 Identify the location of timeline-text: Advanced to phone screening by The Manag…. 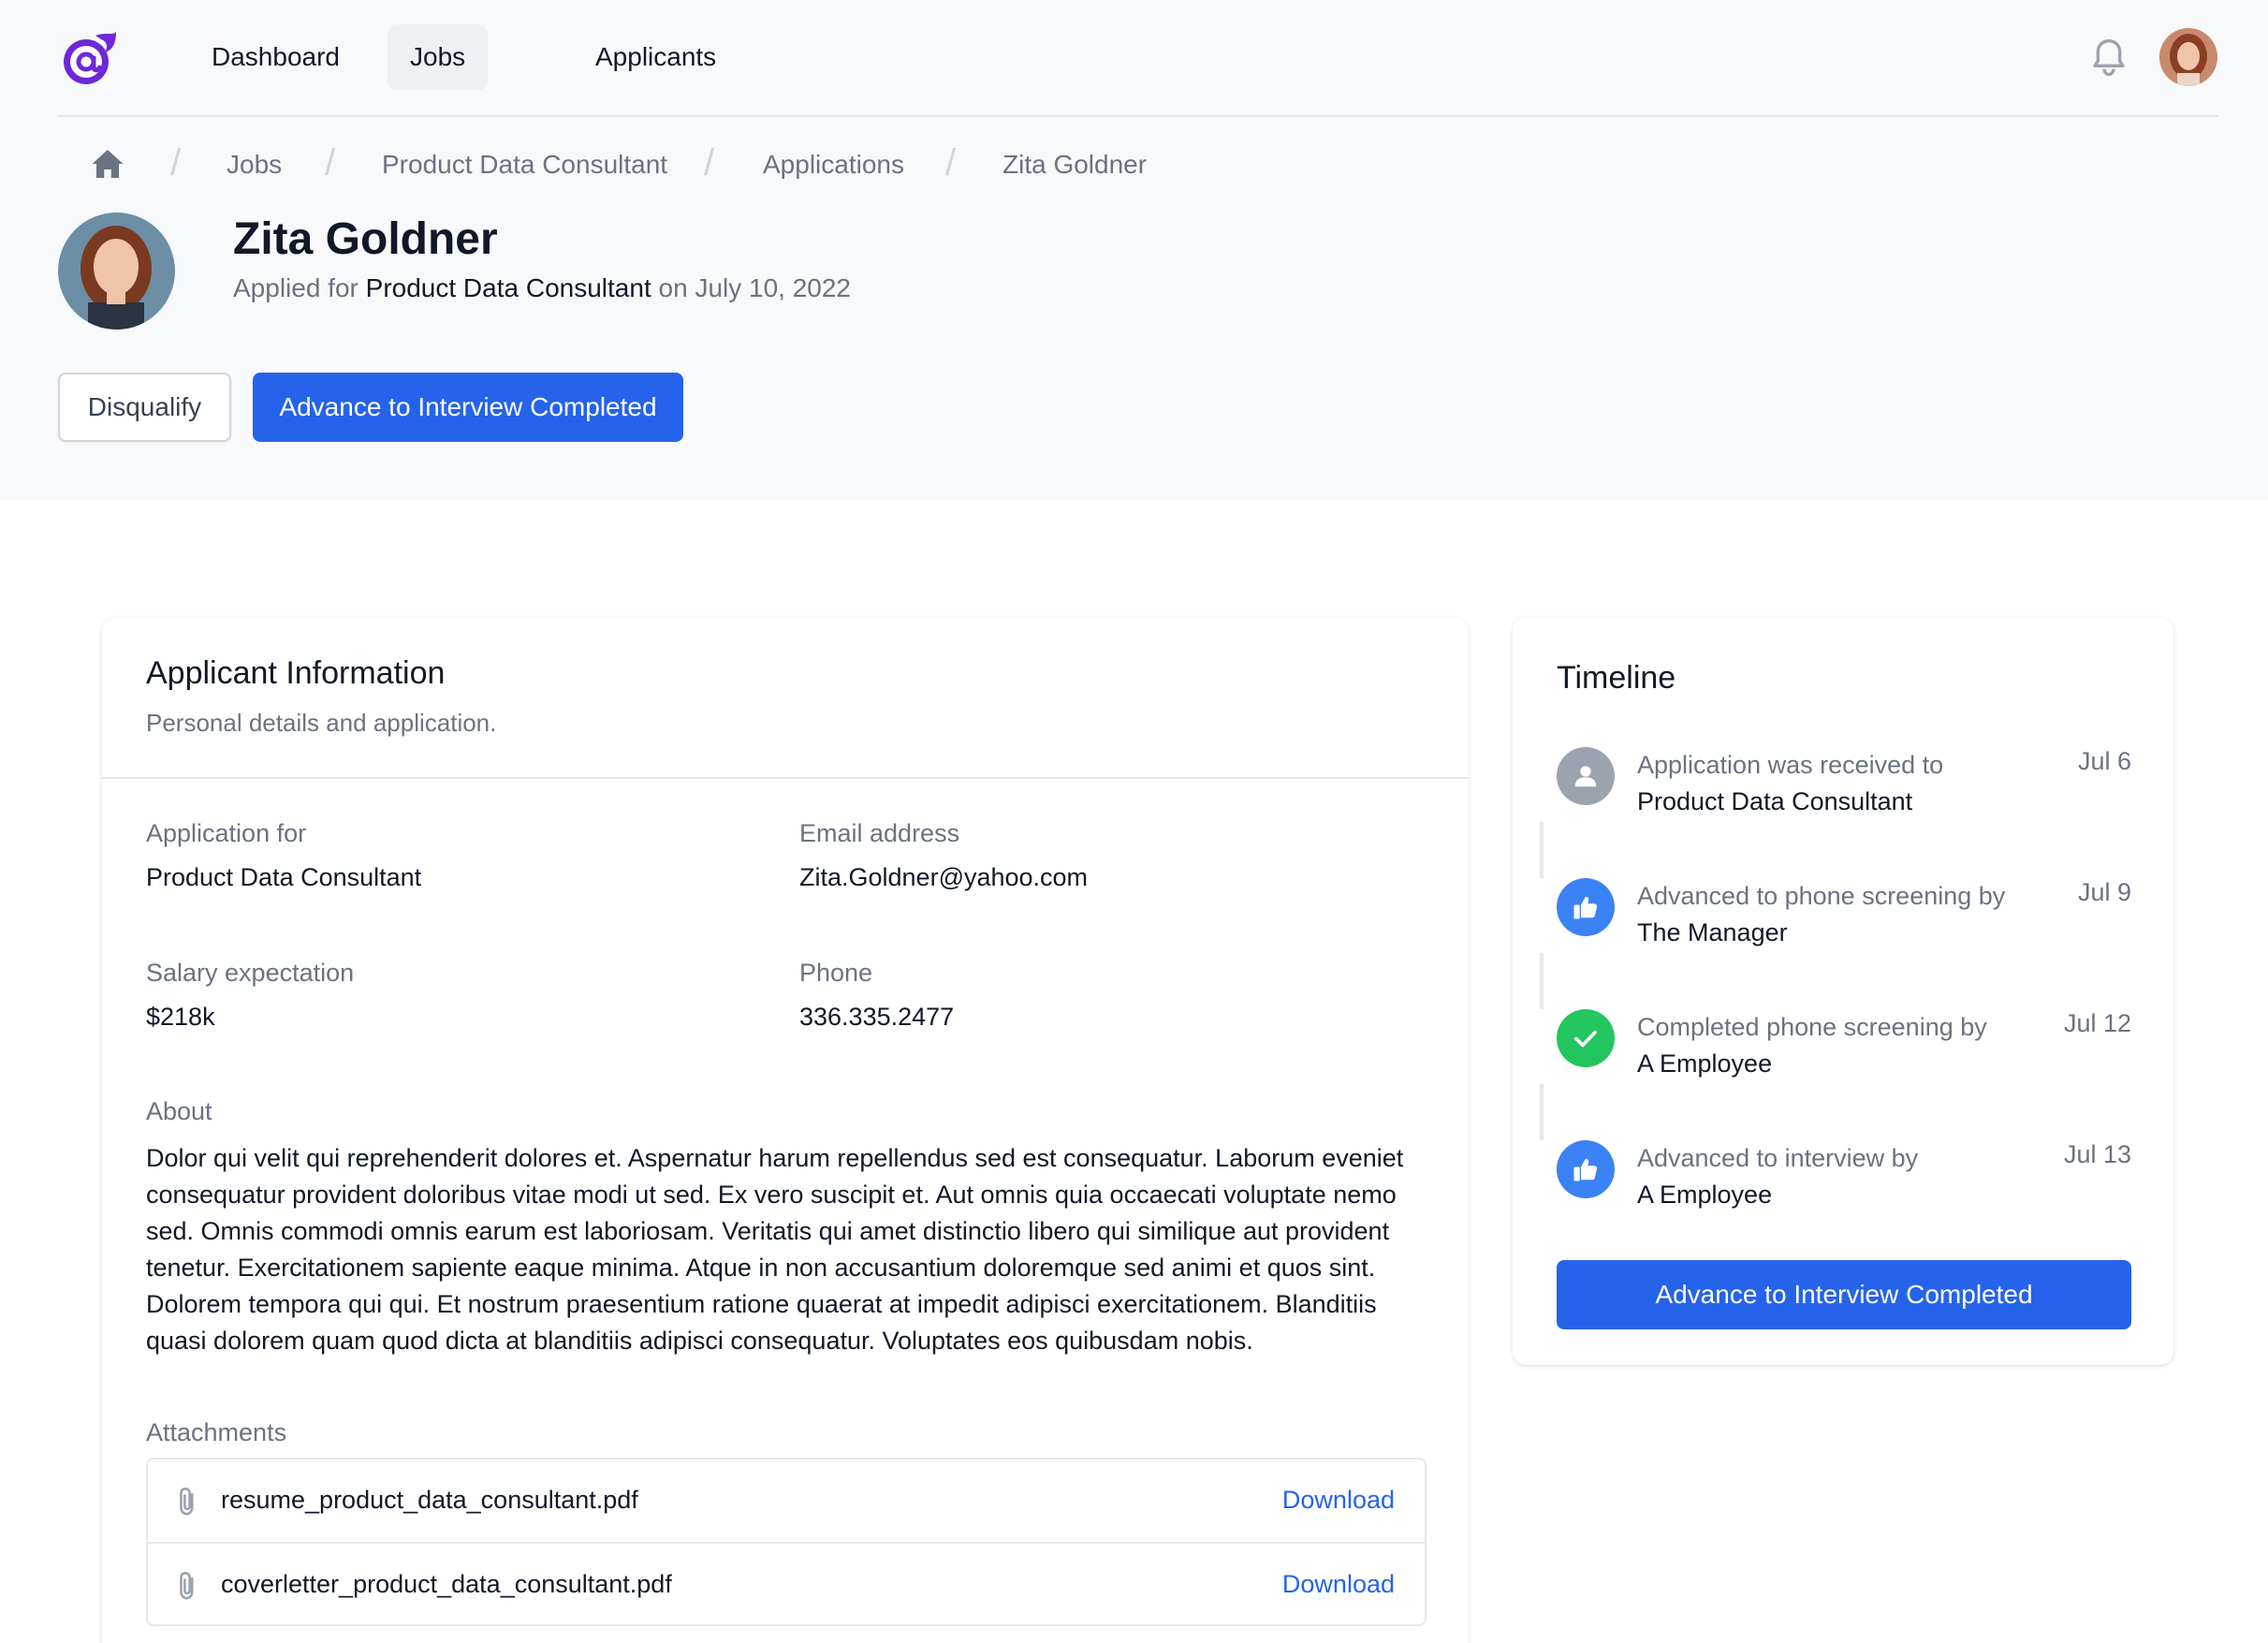
(1821, 914).